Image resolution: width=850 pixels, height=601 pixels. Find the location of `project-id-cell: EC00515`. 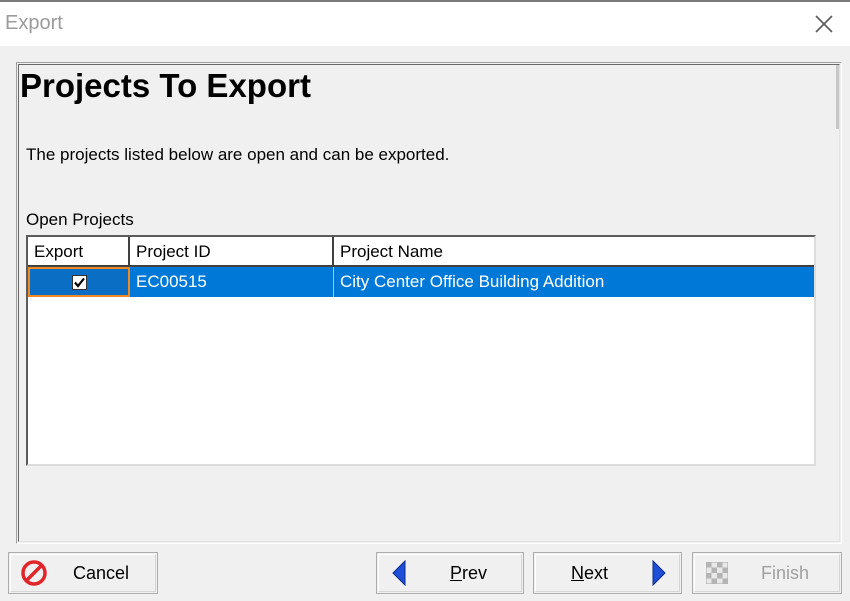

project-id-cell: EC00515 is located at coordinates (232, 282).